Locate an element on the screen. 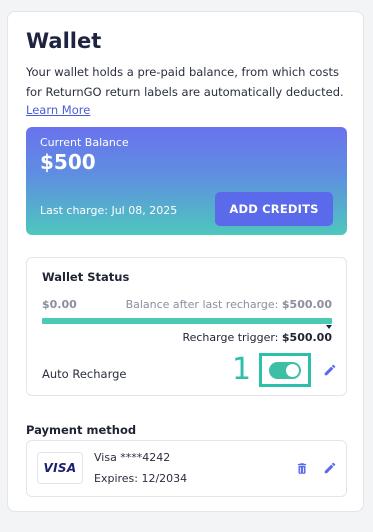 The image size is (373, 532). edit-card-pencil-icon is located at coordinates (330, 468).